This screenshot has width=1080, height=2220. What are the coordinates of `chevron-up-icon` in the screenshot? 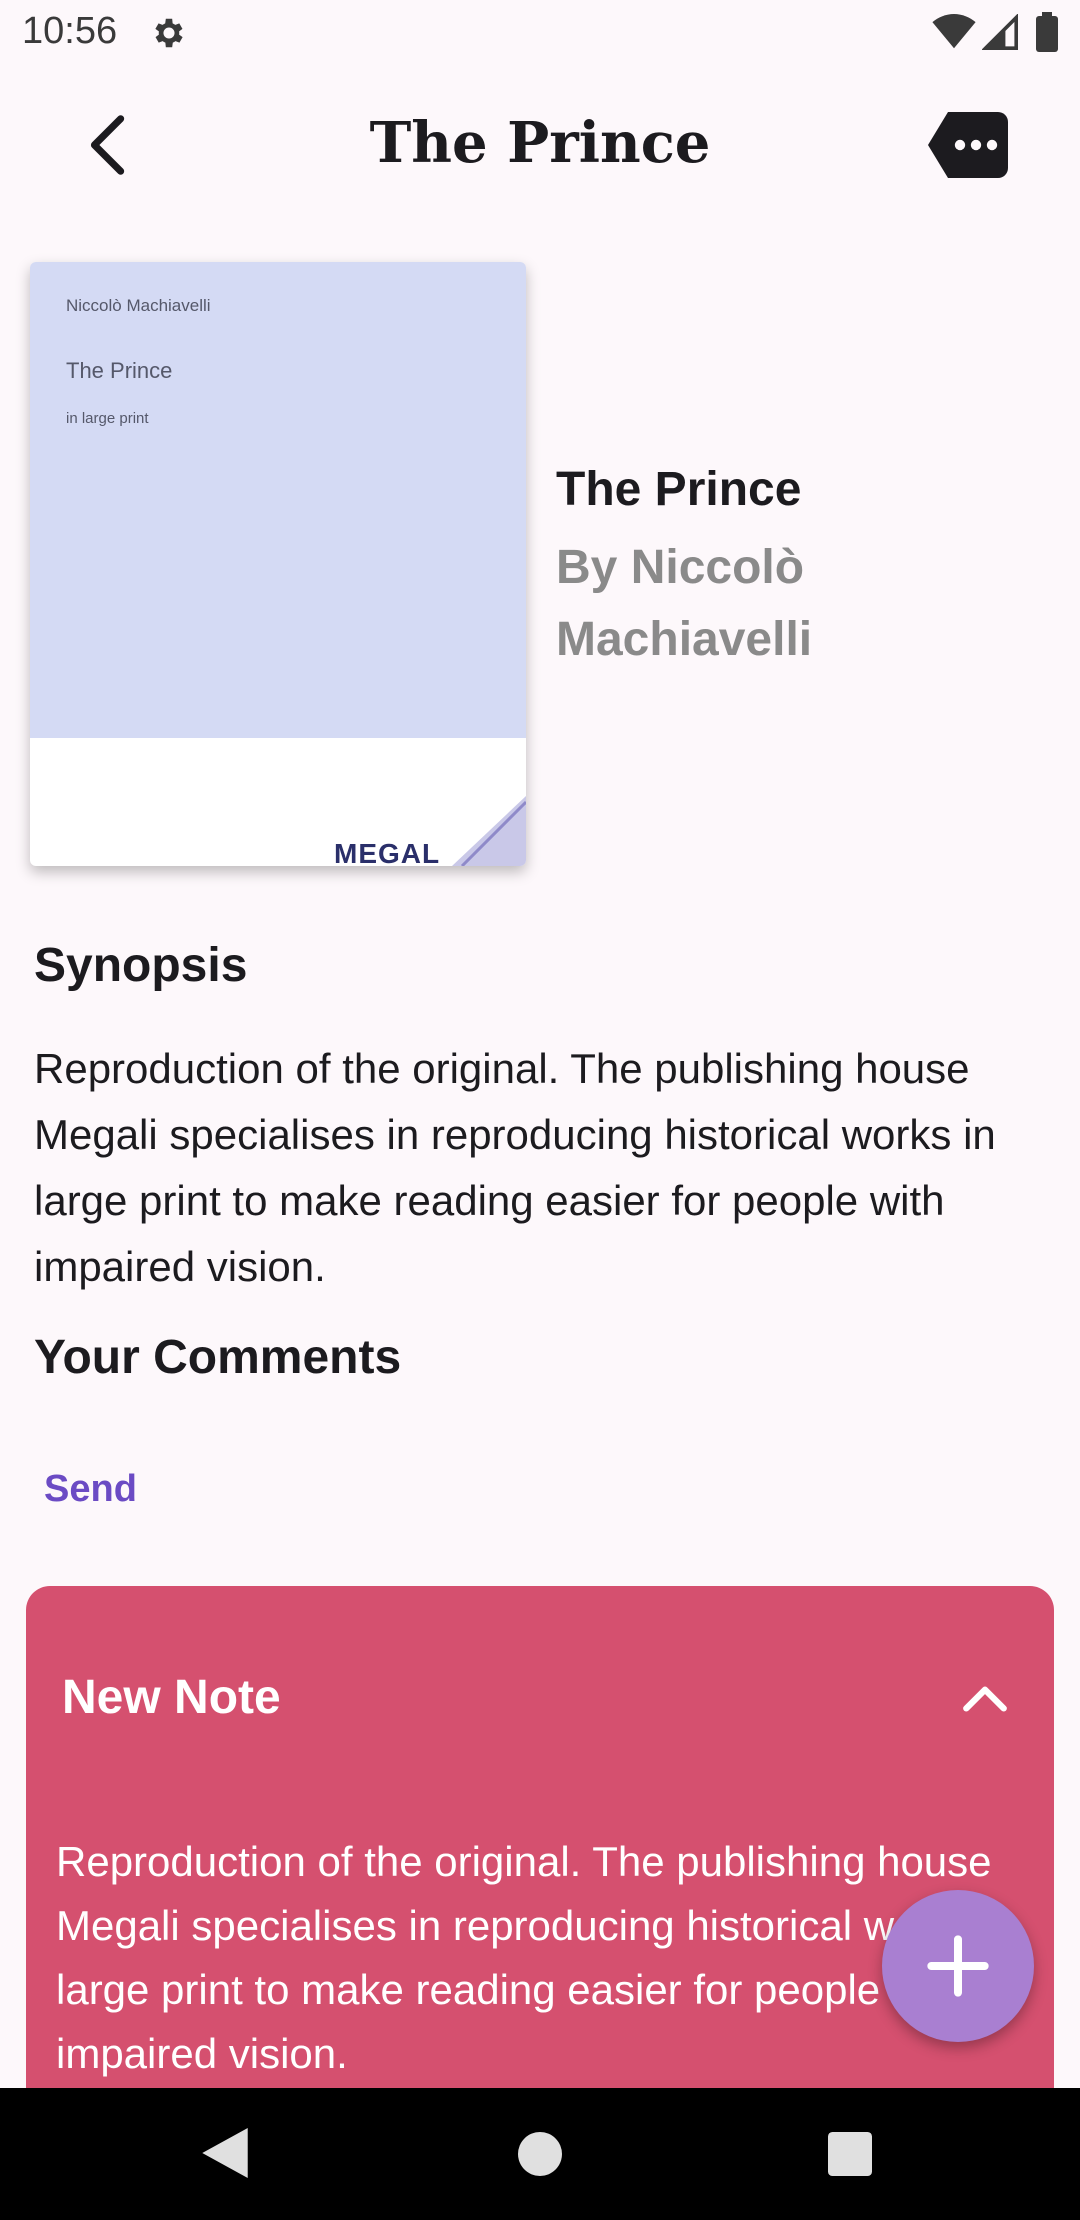 It's located at (985, 1698).